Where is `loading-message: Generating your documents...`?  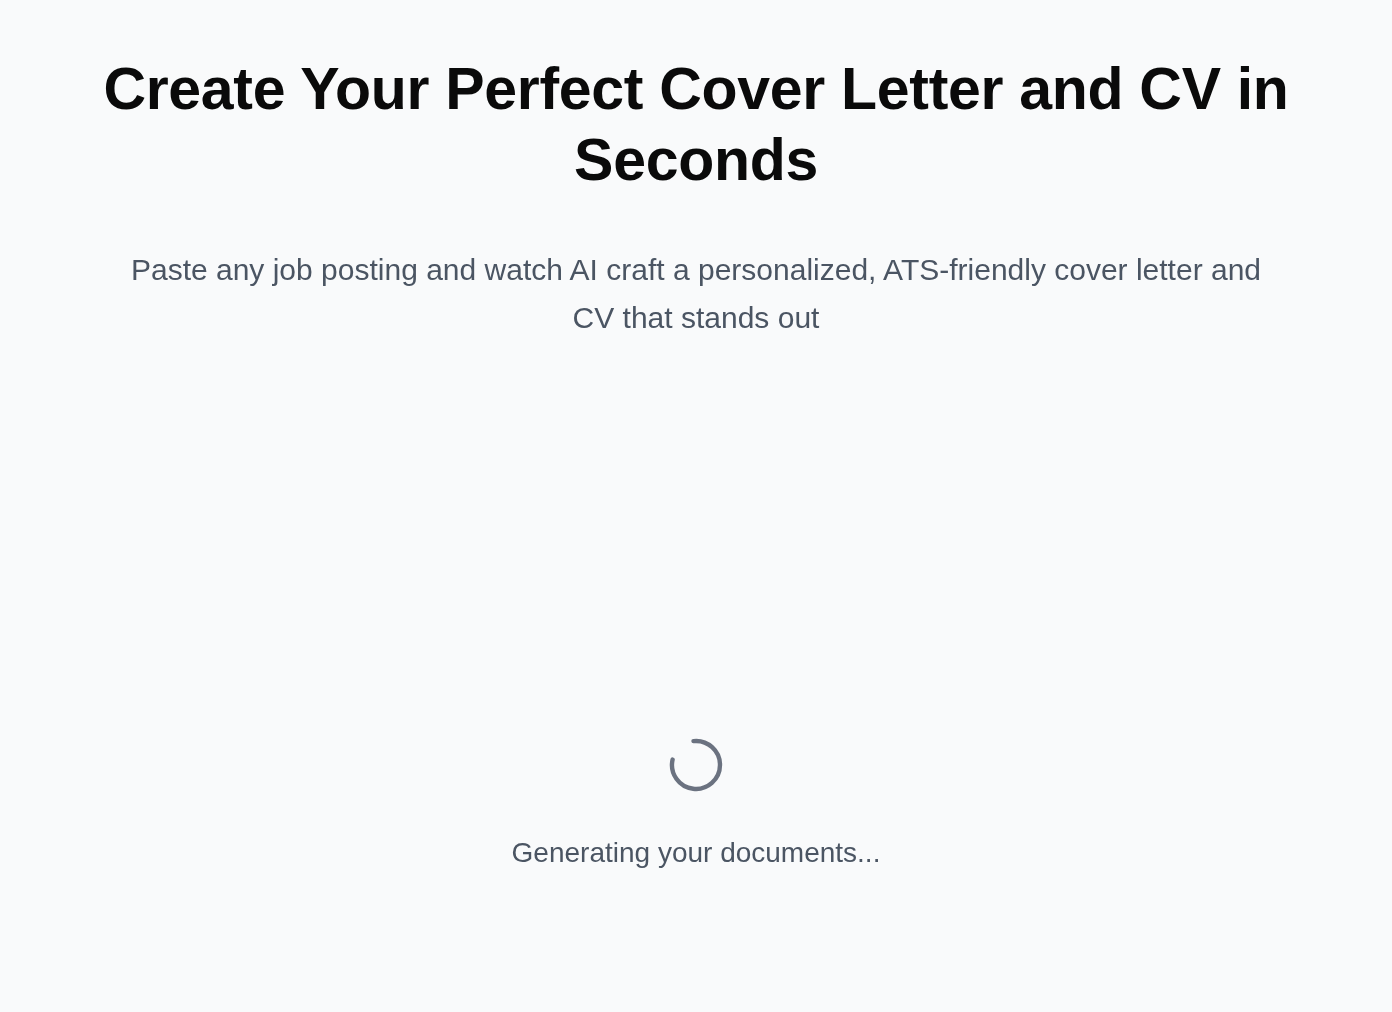 loading-message: Generating your documents... is located at coordinates (696, 853).